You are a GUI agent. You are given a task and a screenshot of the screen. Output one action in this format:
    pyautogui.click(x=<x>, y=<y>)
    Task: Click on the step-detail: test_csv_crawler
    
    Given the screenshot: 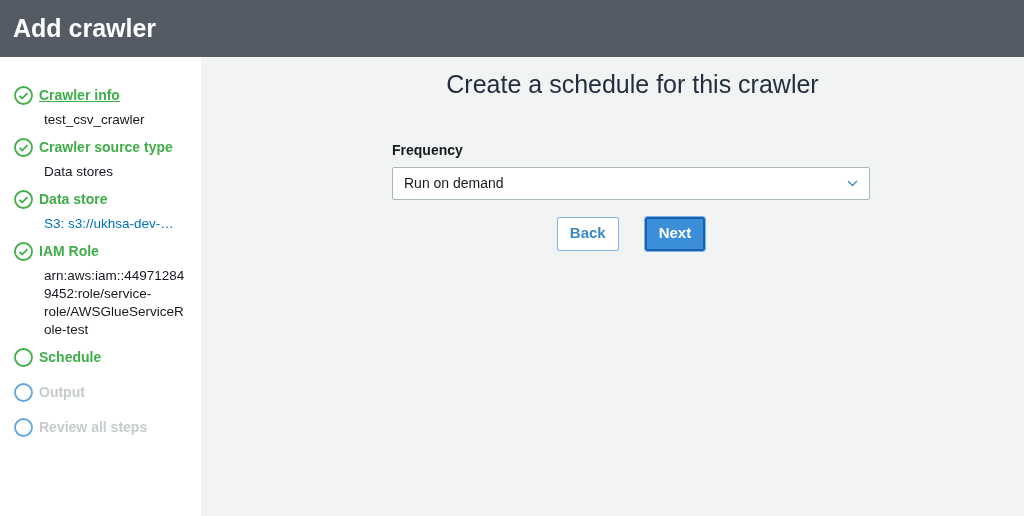 What is the action you would take?
    pyautogui.click(x=95, y=120)
    